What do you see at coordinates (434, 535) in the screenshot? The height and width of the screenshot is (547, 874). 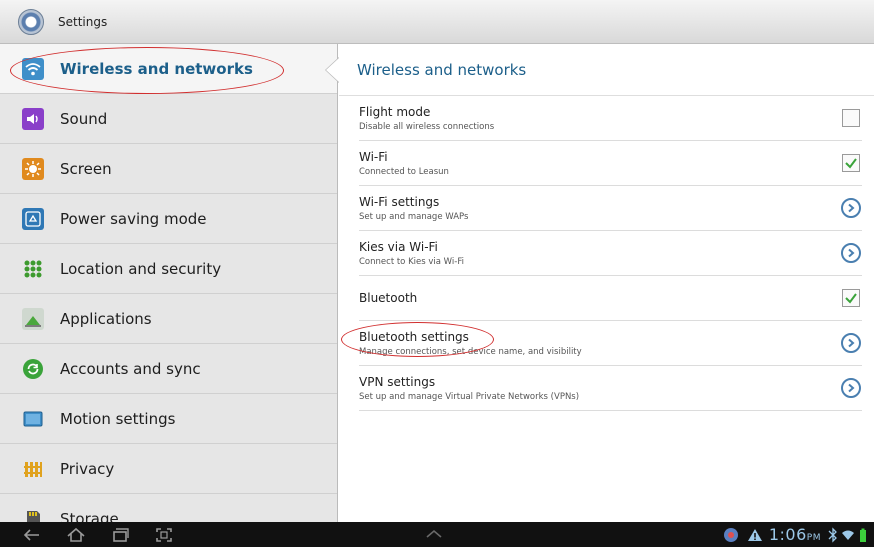 I see `chevron-up-icon` at bounding box center [434, 535].